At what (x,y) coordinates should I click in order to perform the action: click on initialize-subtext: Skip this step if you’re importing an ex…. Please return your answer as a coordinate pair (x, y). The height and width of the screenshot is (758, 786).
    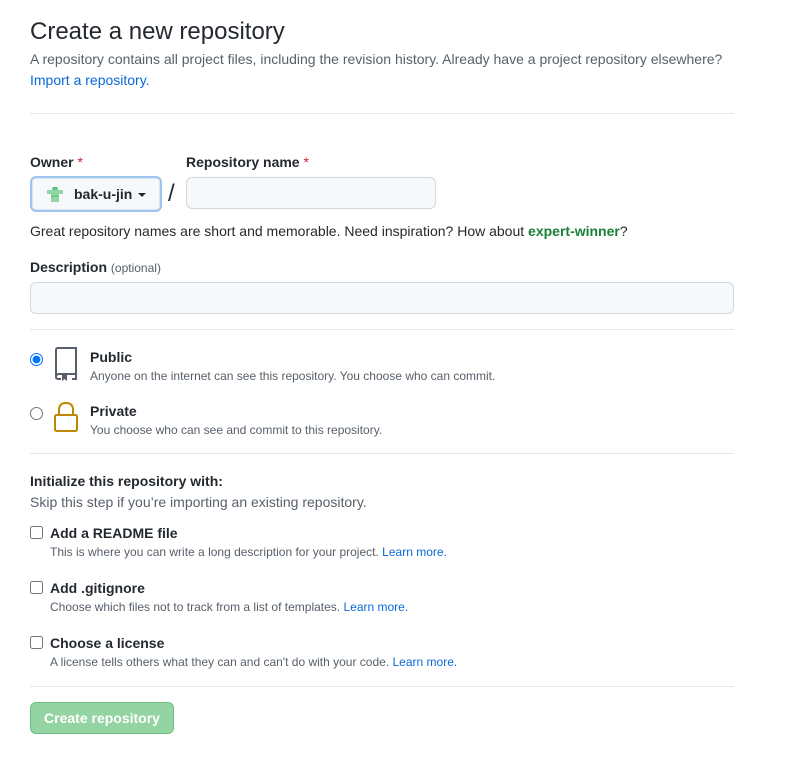
    Looking at the image, I should click on (198, 502).